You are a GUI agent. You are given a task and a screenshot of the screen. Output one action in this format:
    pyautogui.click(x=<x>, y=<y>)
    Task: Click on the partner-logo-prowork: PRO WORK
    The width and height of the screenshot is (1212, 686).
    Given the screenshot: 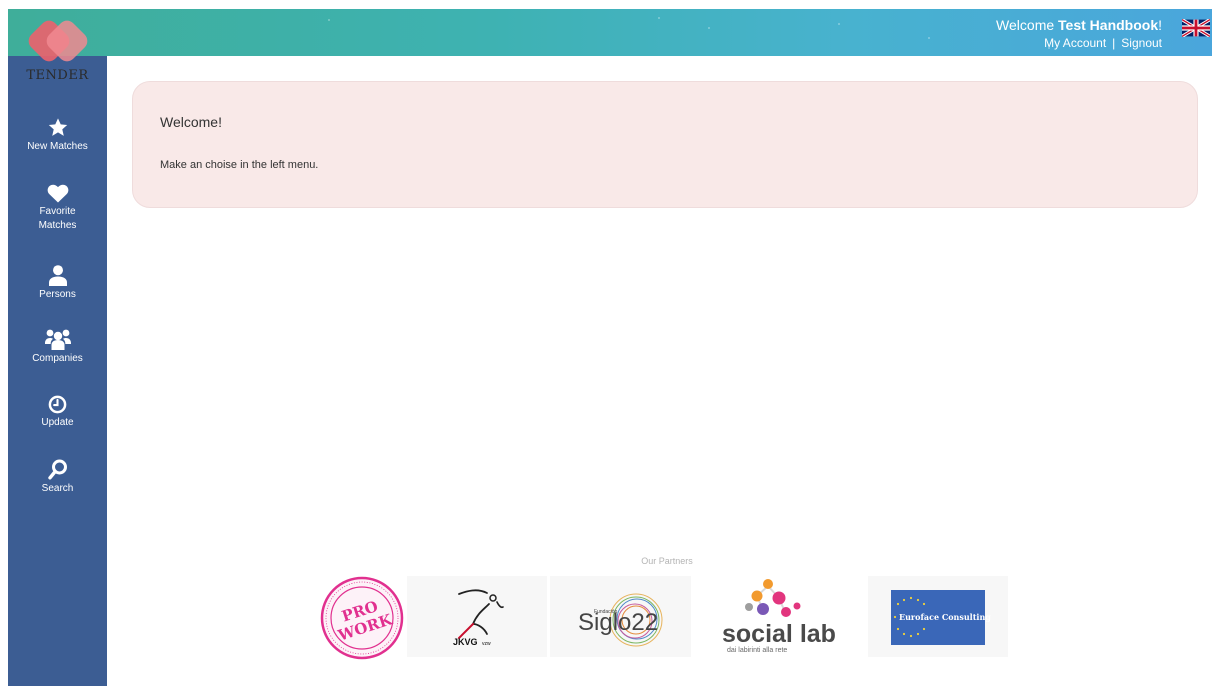 What is the action you would take?
    pyautogui.click(x=362, y=618)
    